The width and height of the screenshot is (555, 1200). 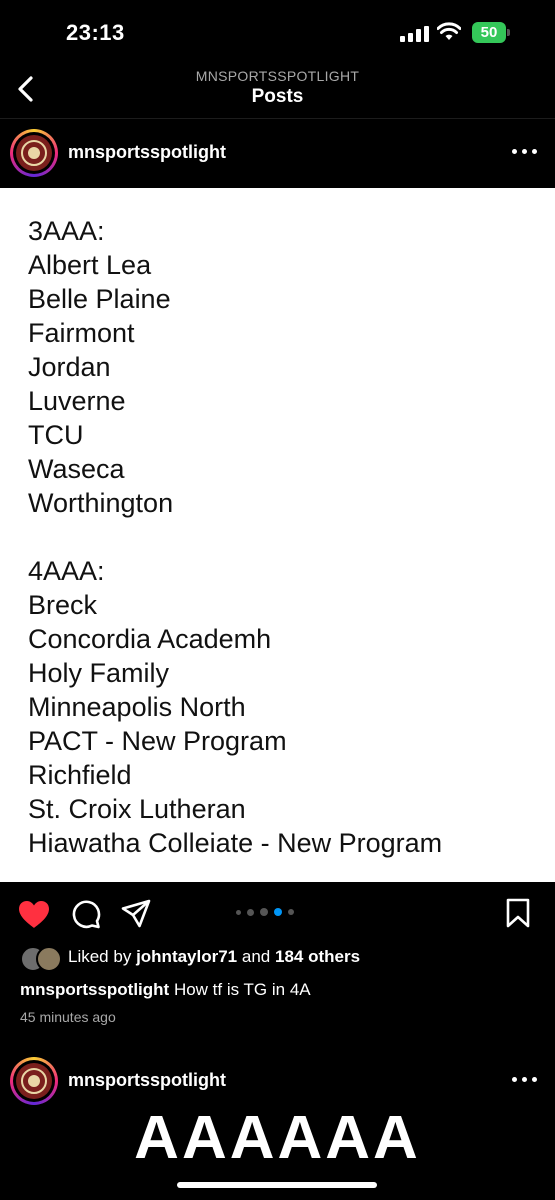 I want to click on post-image-line: PACT - New Program, so click(x=157, y=741).